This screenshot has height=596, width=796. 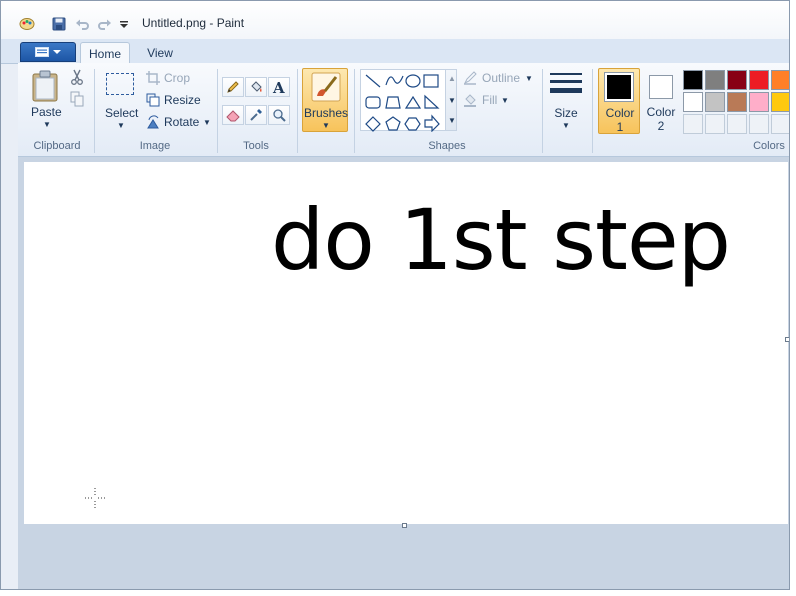 I want to click on title-bar: Untitled.png - Paint, so click(x=395, y=20).